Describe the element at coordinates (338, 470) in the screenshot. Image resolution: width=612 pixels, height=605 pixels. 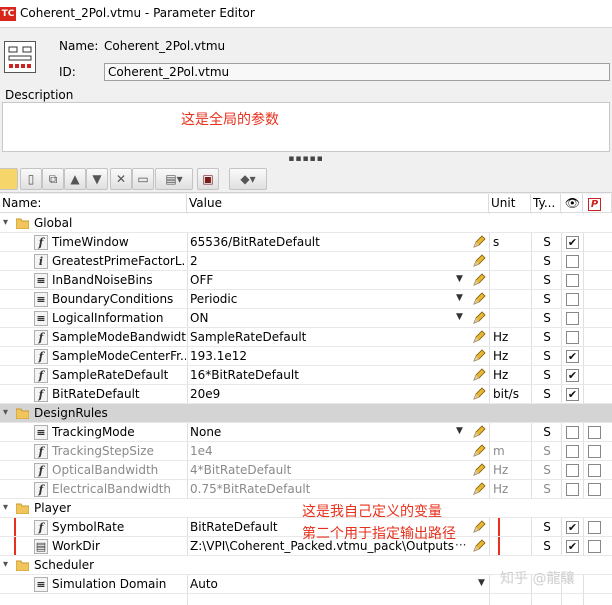
I see `parameter-value: 4*BitRateDefault` at that location.